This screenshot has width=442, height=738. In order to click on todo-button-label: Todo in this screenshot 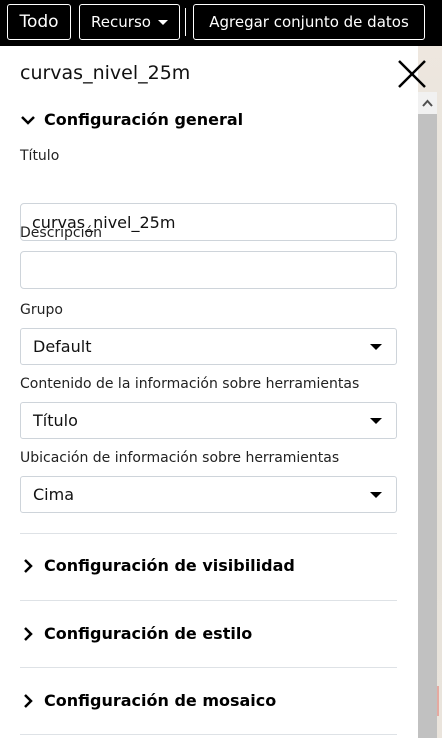, I will do `click(39, 22)`.